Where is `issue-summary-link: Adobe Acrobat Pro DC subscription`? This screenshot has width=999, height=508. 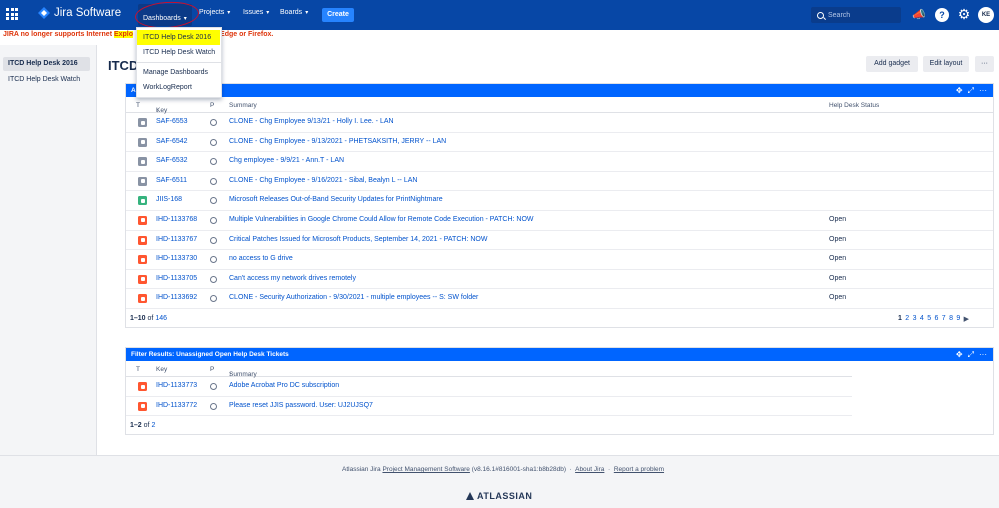
issue-summary-link: Adobe Acrobat Pro DC subscription is located at coordinates (284, 385).